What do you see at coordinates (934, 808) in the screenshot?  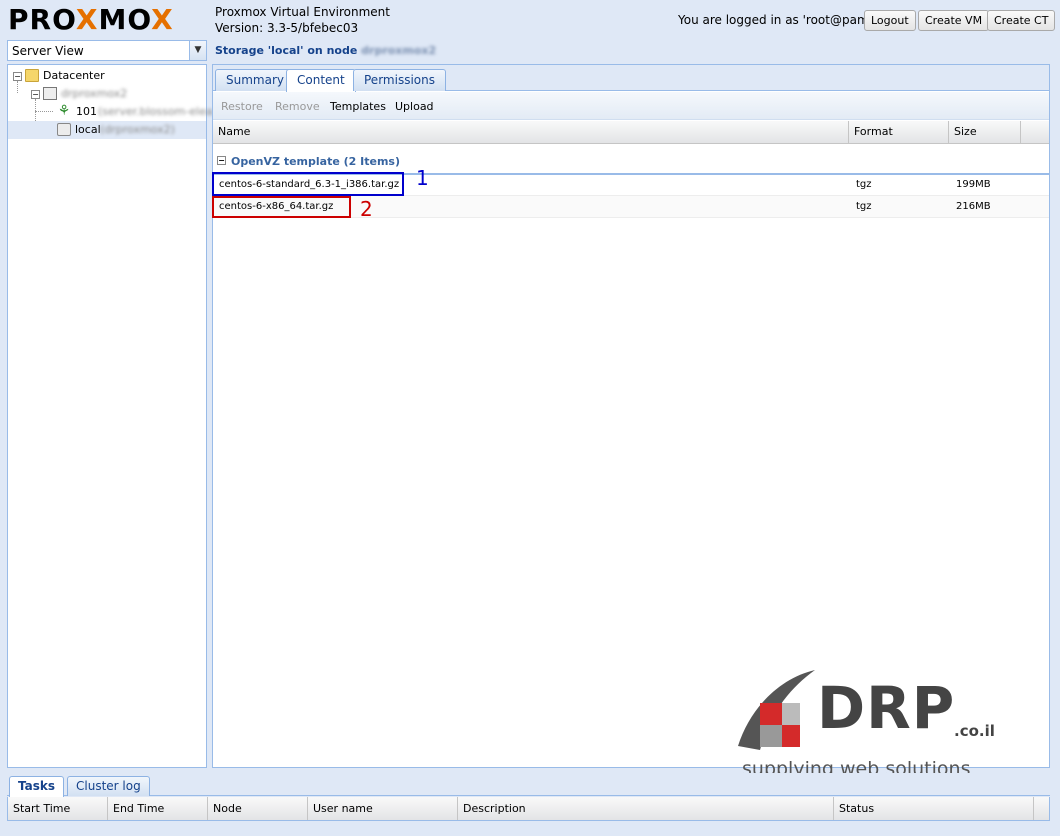 I see `column-header-status: Status` at bounding box center [934, 808].